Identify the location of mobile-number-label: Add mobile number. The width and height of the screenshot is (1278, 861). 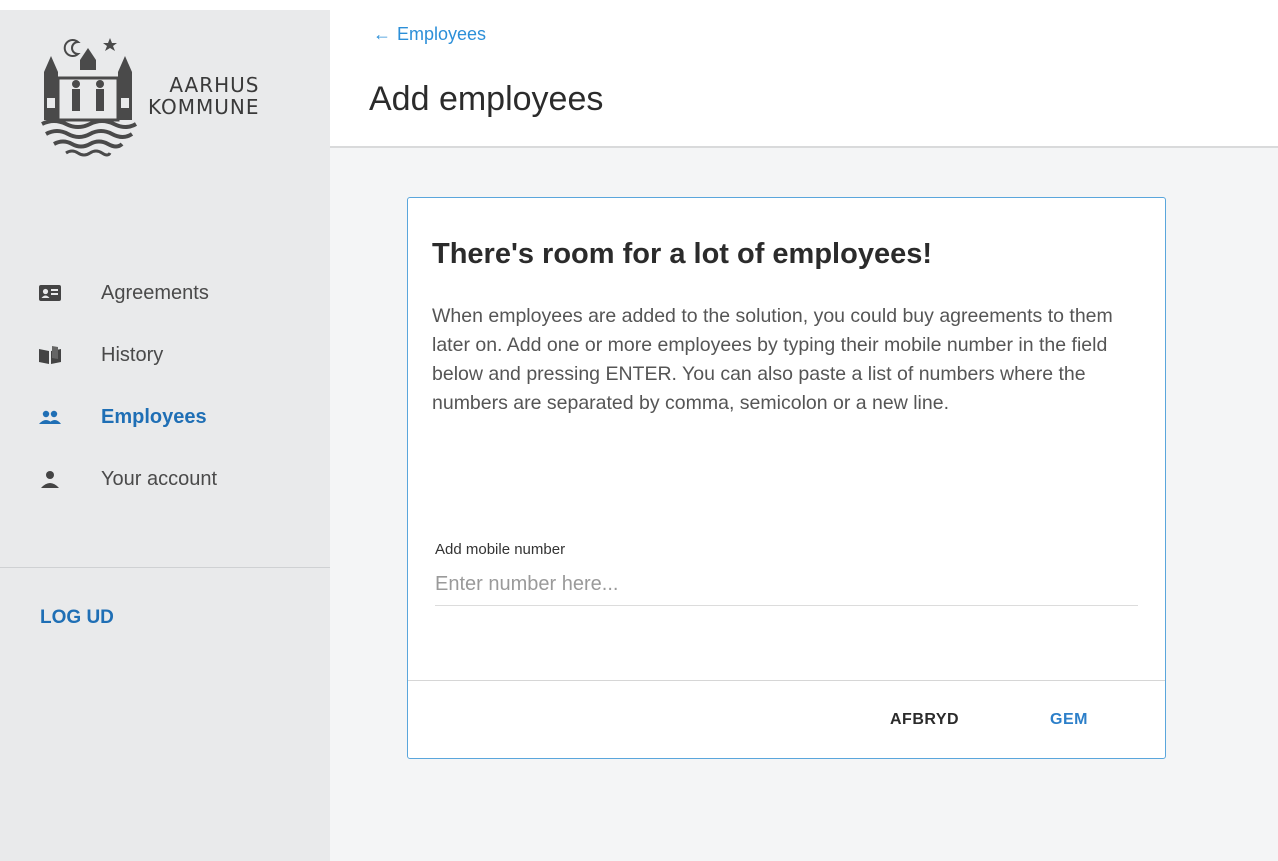
(500, 549).